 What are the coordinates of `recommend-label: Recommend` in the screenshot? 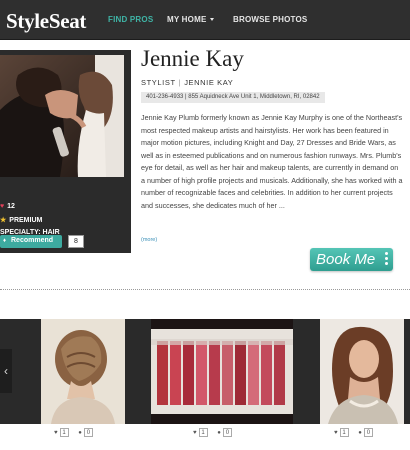 It's located at (32, 240).